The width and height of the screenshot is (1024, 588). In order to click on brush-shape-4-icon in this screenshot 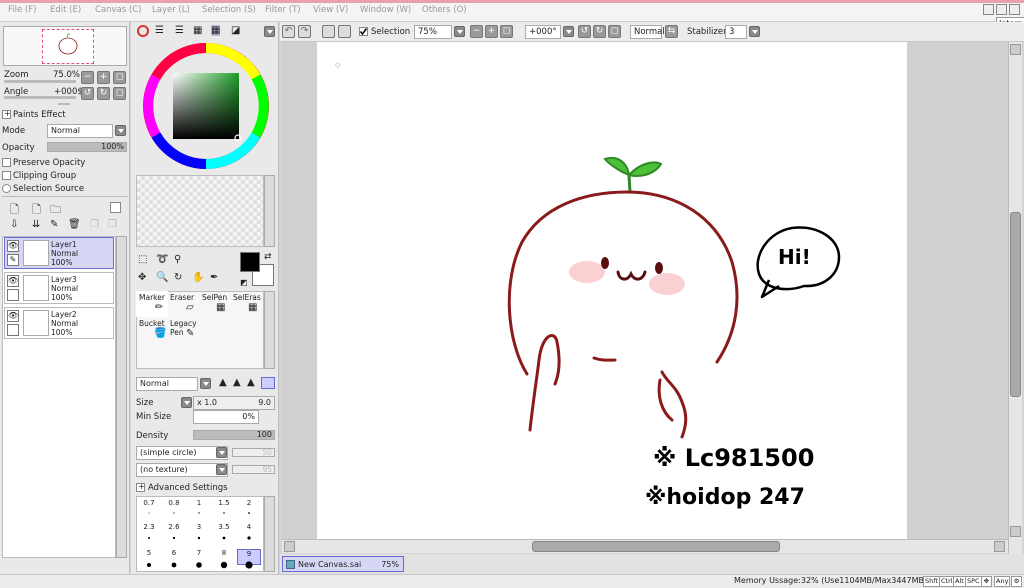, I will do `click(268, 383)`.